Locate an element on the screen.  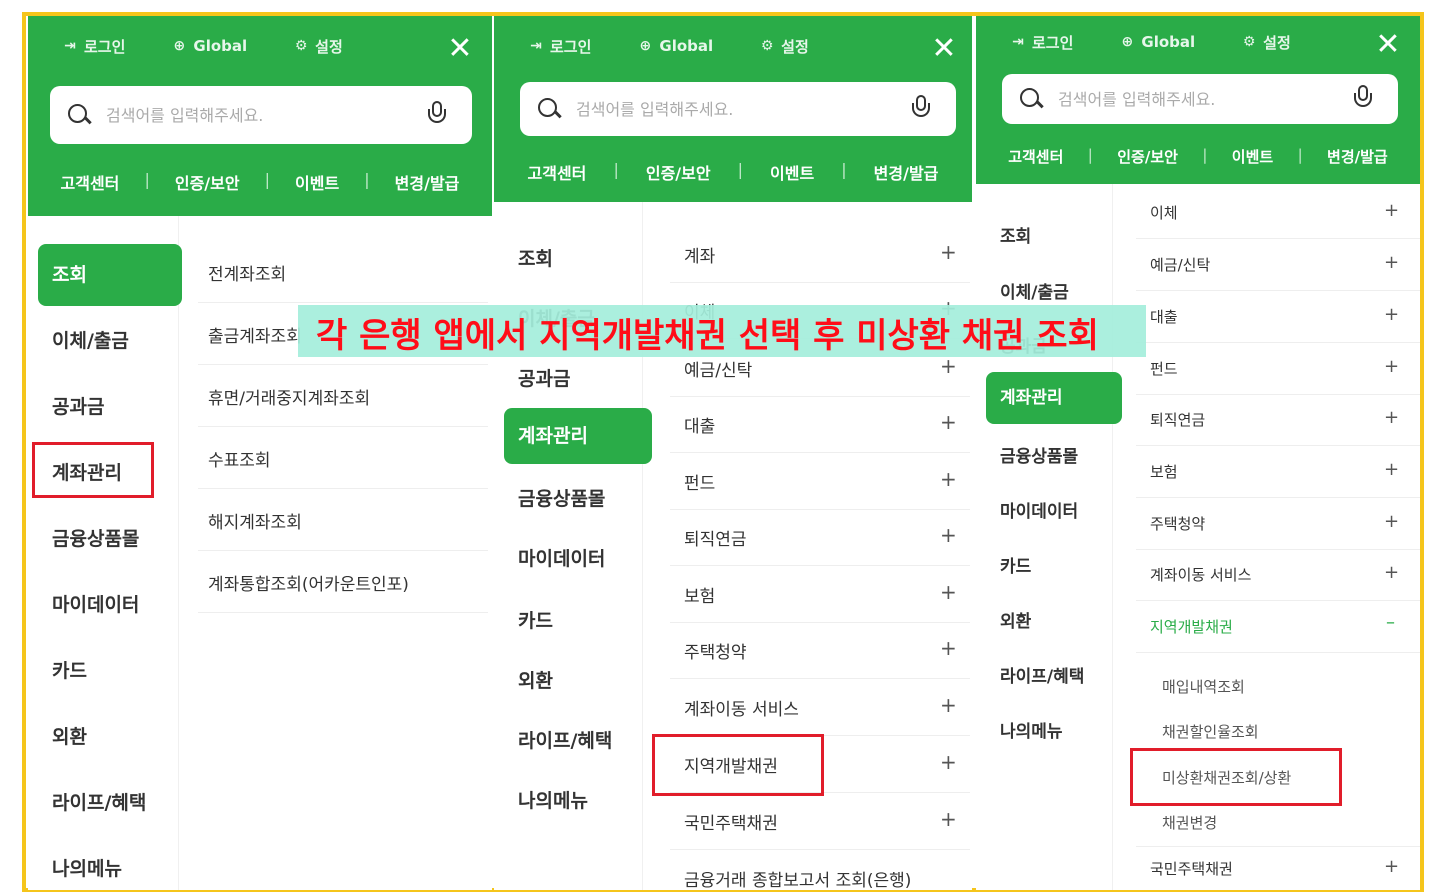
submenu-item: 계좌 is located at coordinates (699, 254).